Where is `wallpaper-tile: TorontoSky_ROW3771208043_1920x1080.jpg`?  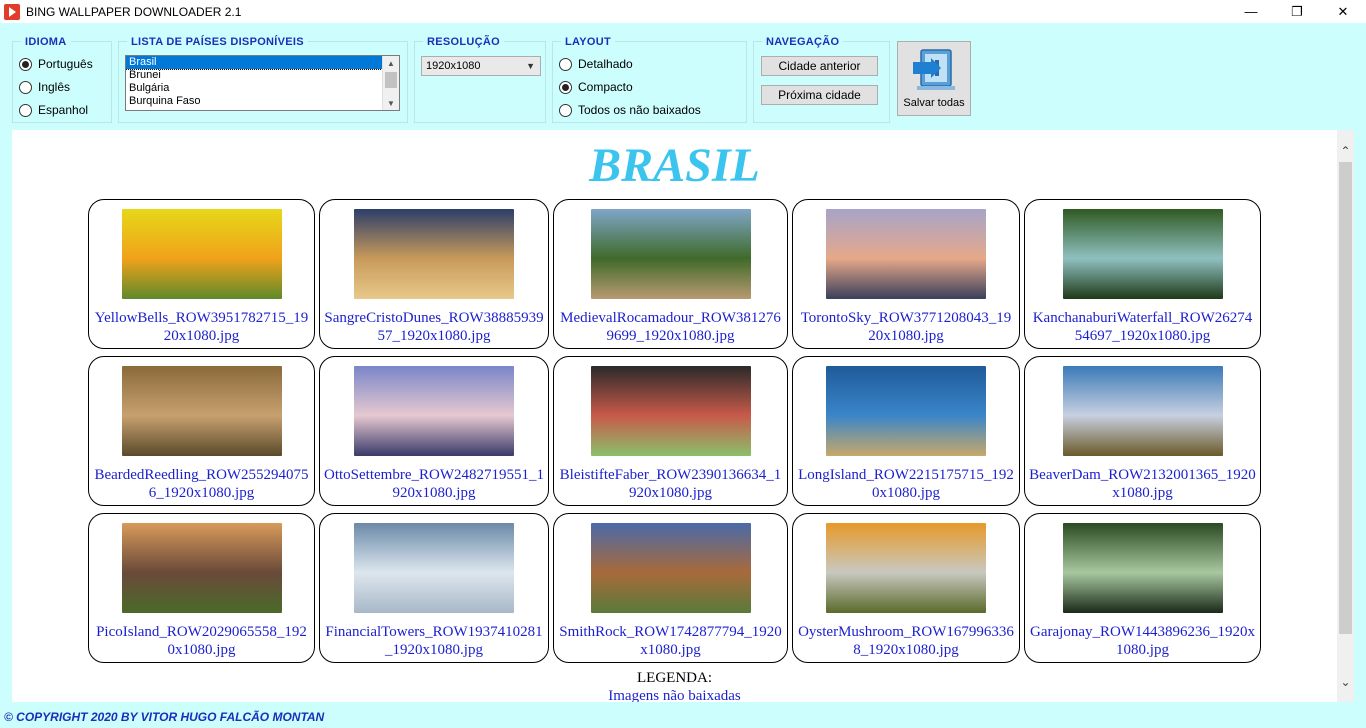
wallpaper-tile: TorontoSky_ROW3771208043_1920x1080.jpg is located at coordinates (906, 274).